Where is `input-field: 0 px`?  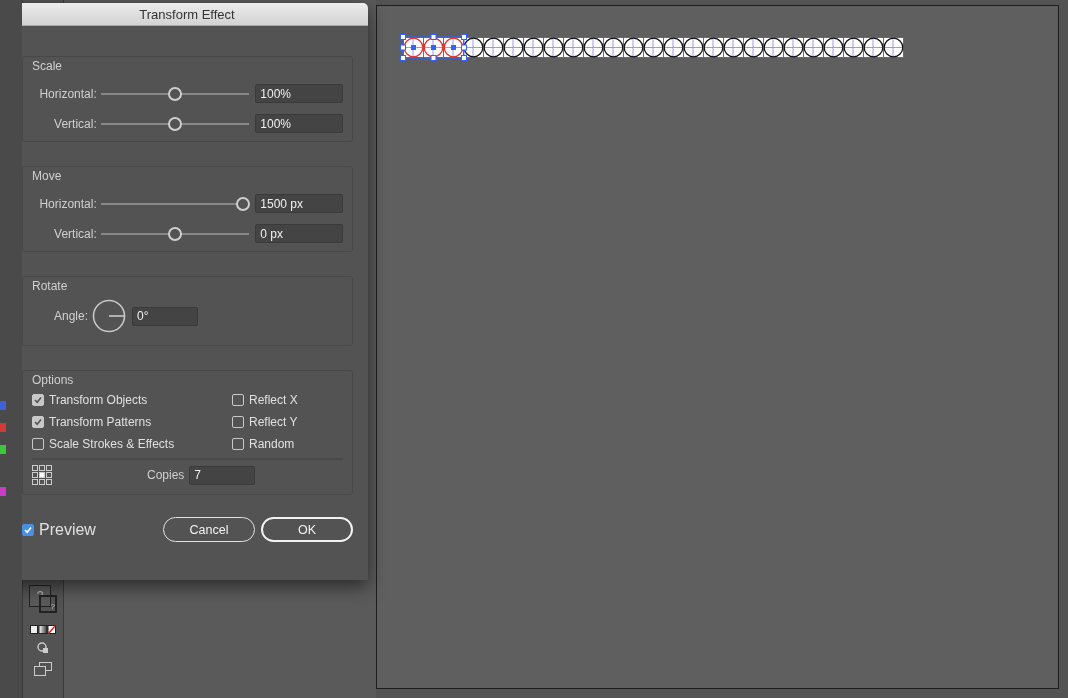 input-field: 0 px is located at coordinates (299, 233).